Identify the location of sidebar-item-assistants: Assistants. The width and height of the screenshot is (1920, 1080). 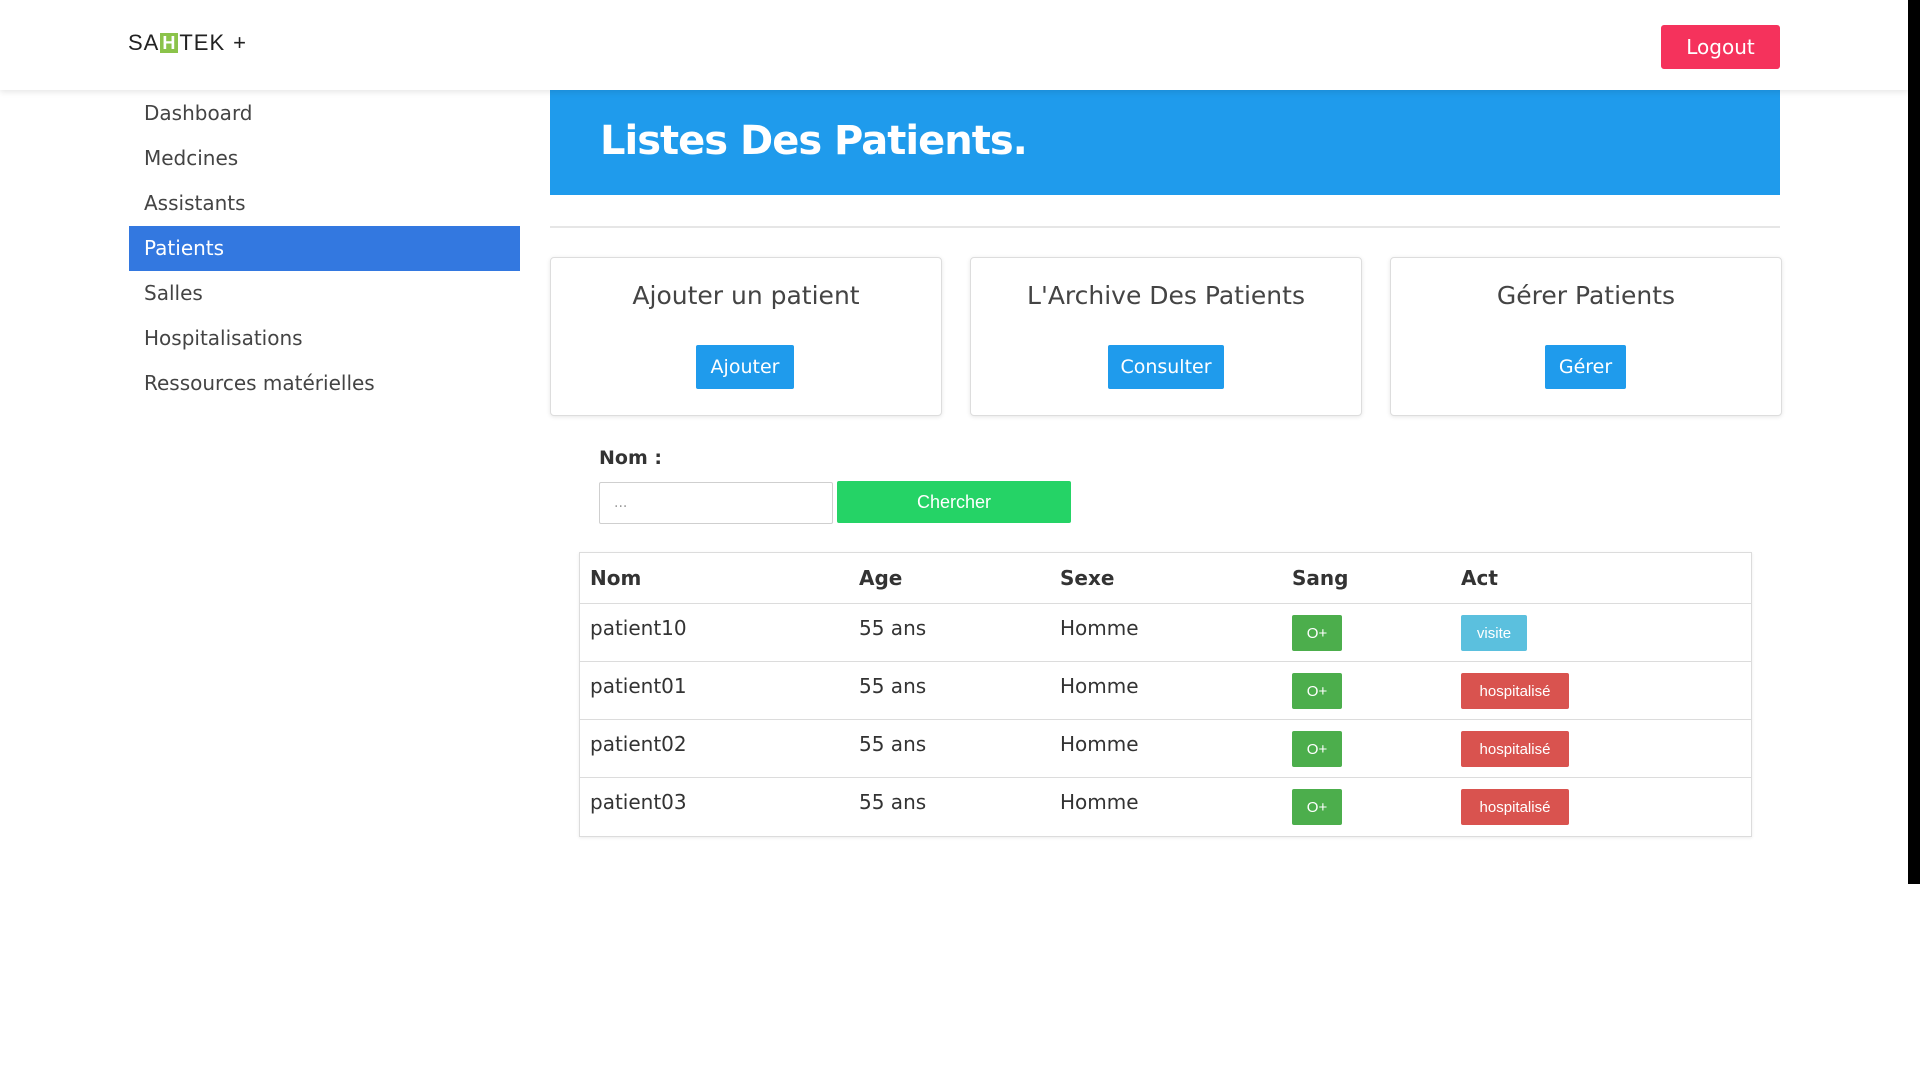
(324, 203).